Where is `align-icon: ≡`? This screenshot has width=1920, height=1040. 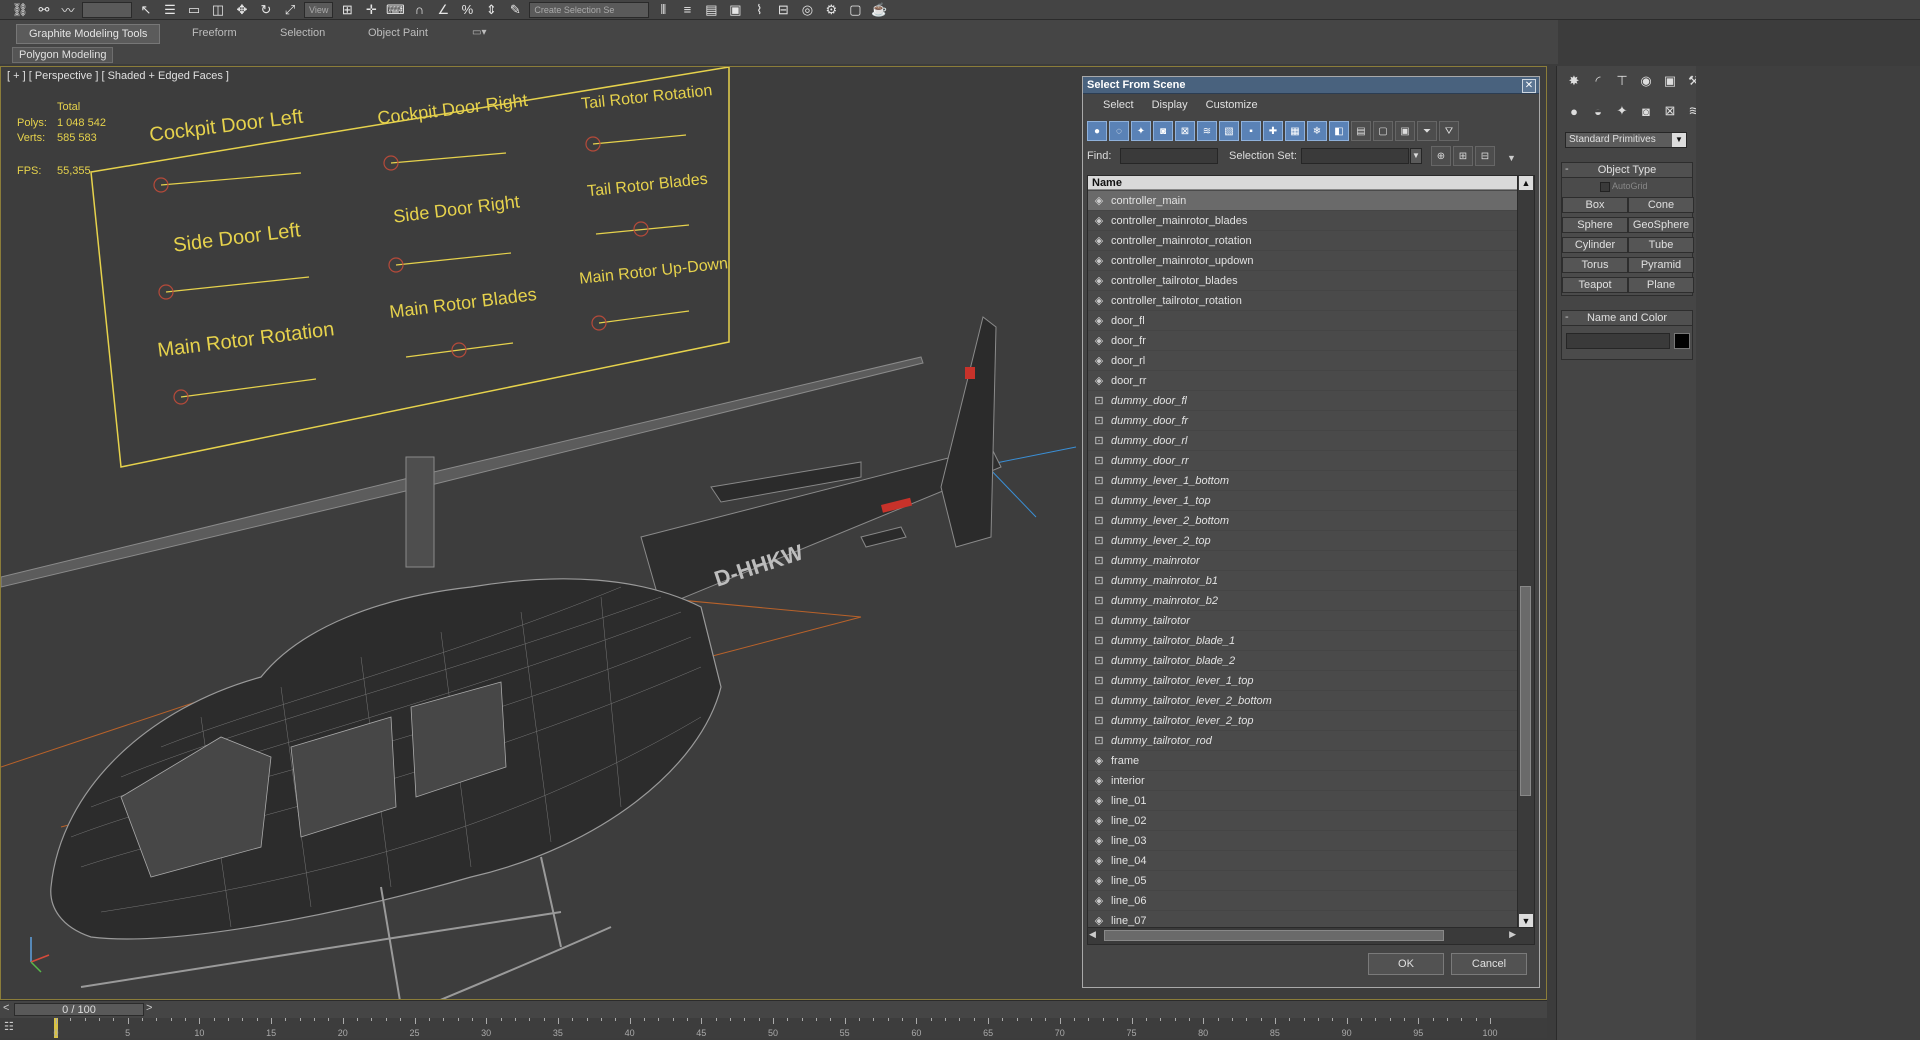 align-icon: ≡ is located at coordinates (687, 10).